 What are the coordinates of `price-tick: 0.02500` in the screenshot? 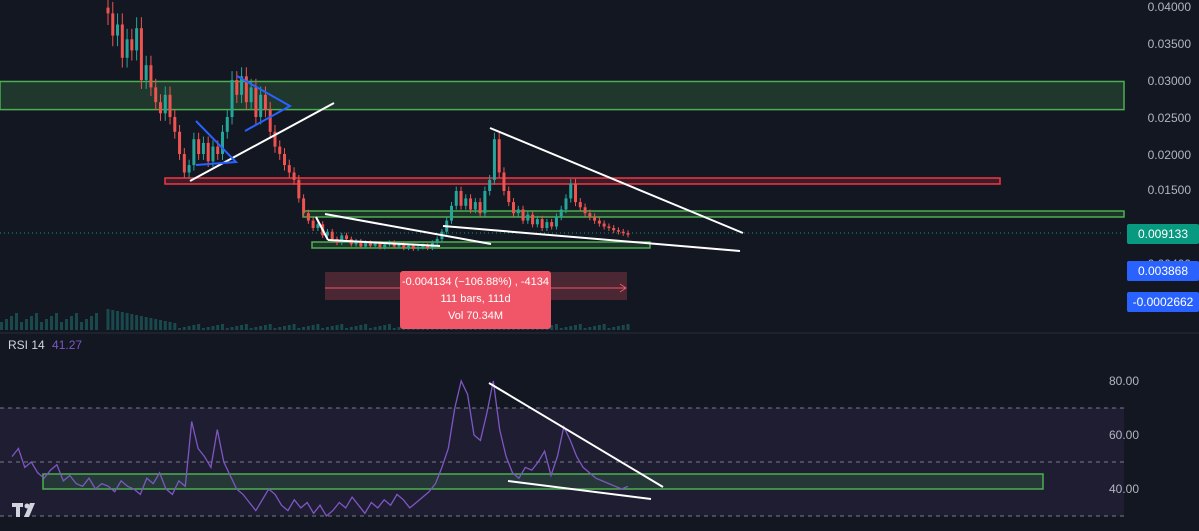 It's located at (1169, 118).